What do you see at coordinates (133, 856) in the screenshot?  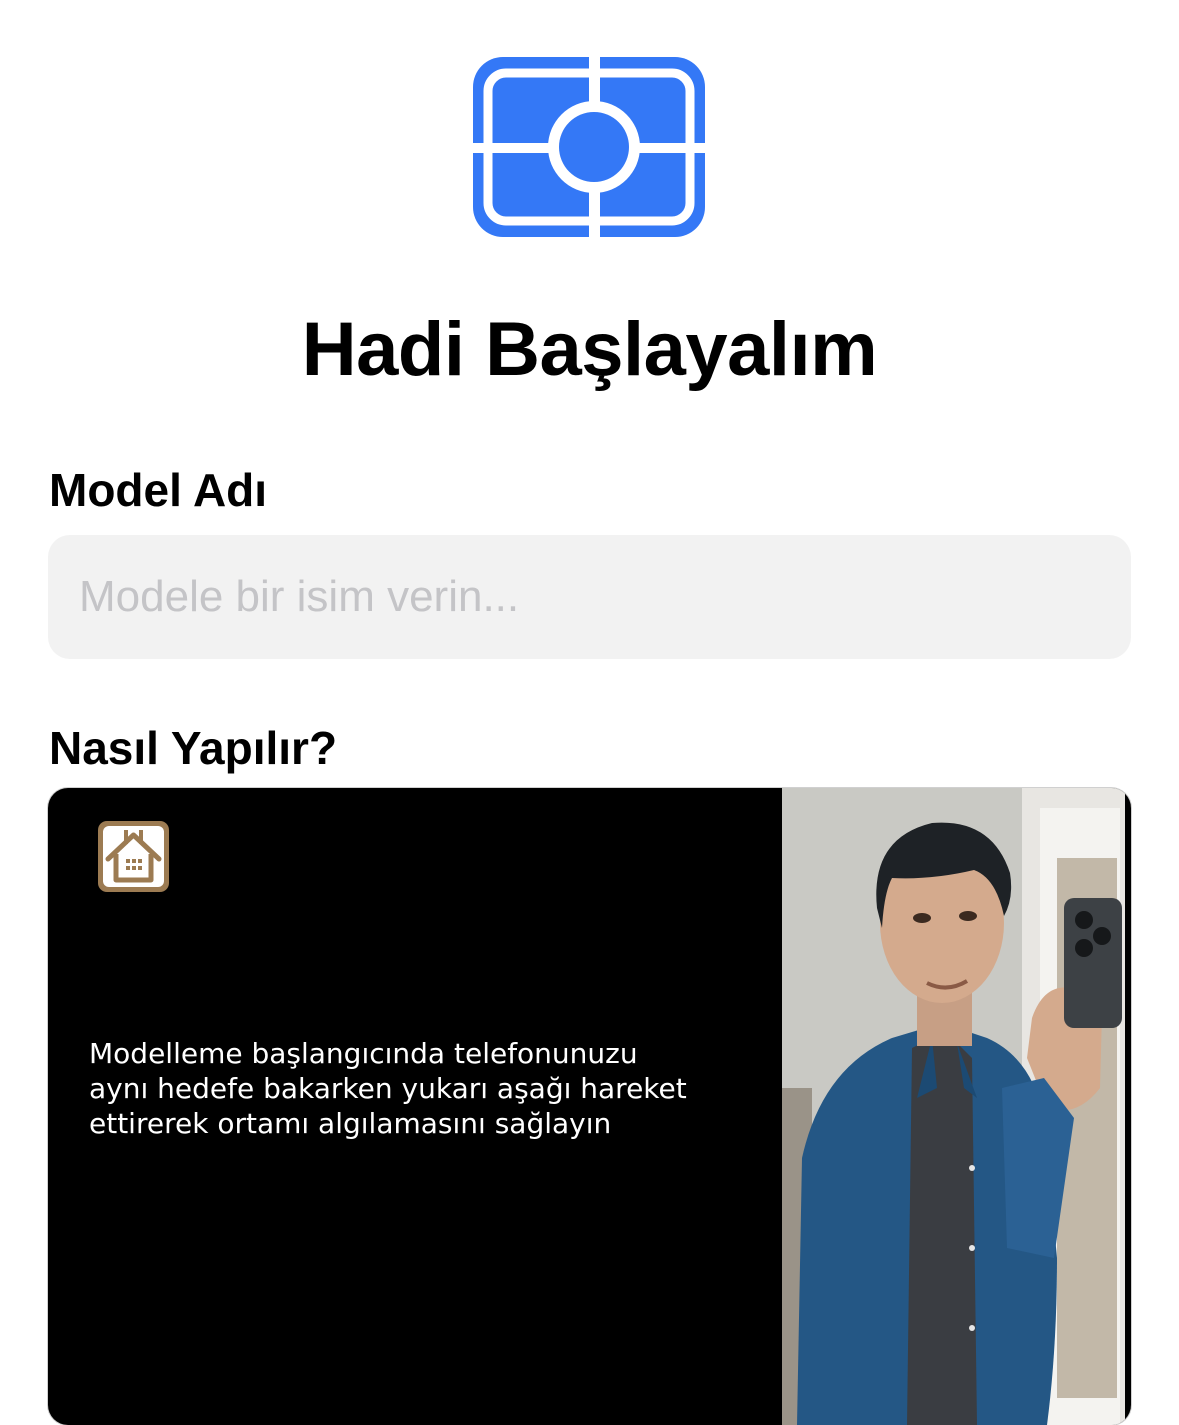 I see `house-icon` at bounding box center [133, 856].